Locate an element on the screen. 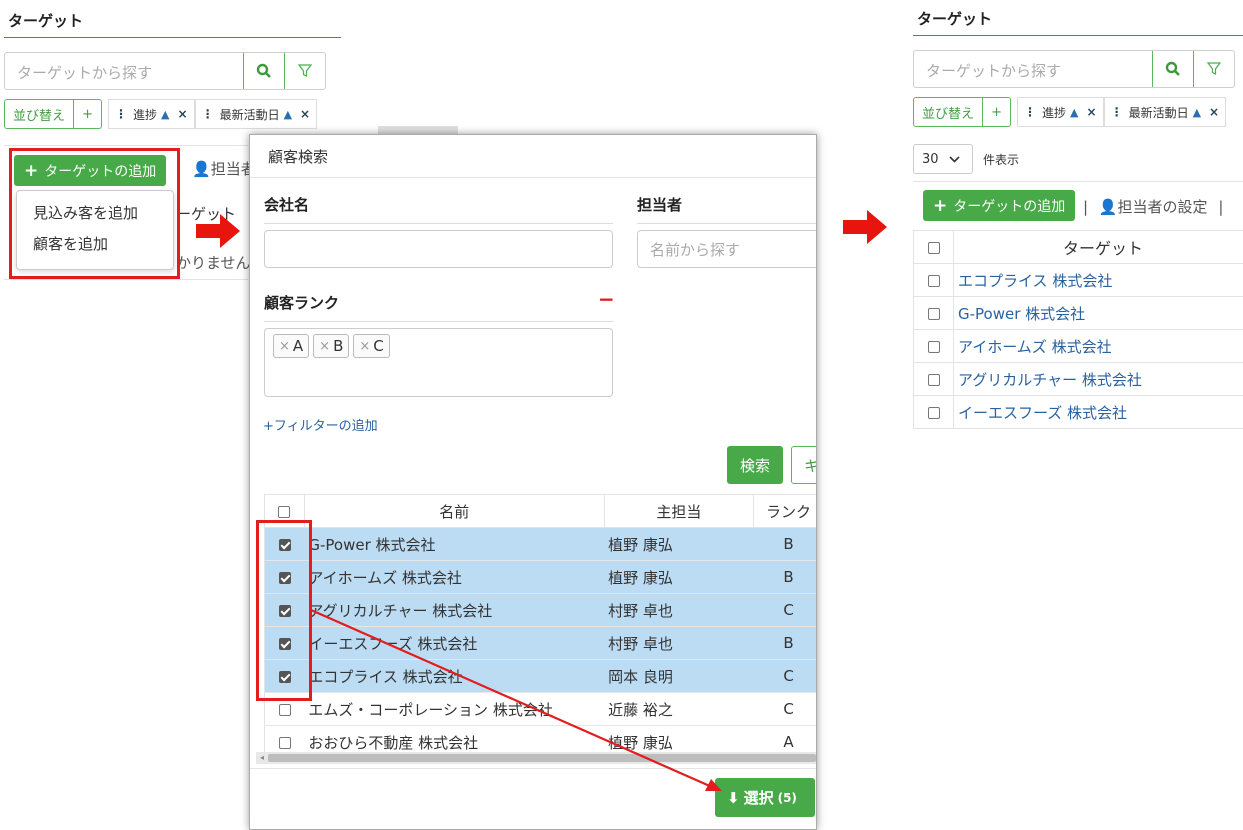  search-icon is located at coordinates (1172, 68).